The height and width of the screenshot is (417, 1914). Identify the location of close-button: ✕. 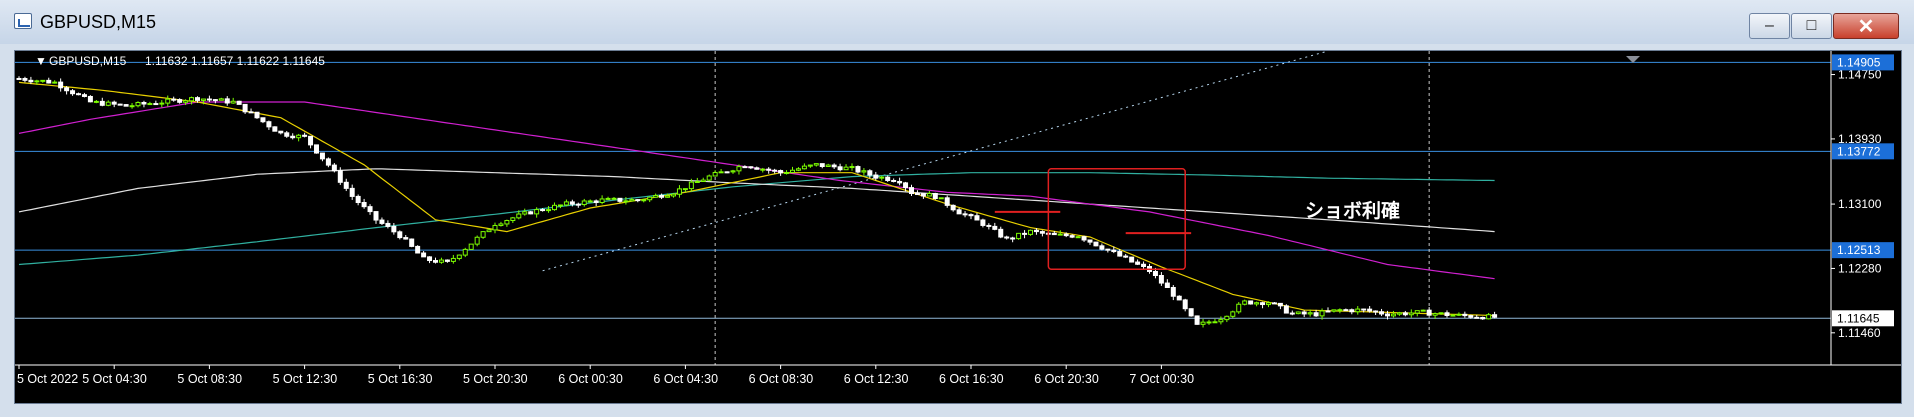
(1866, 26).